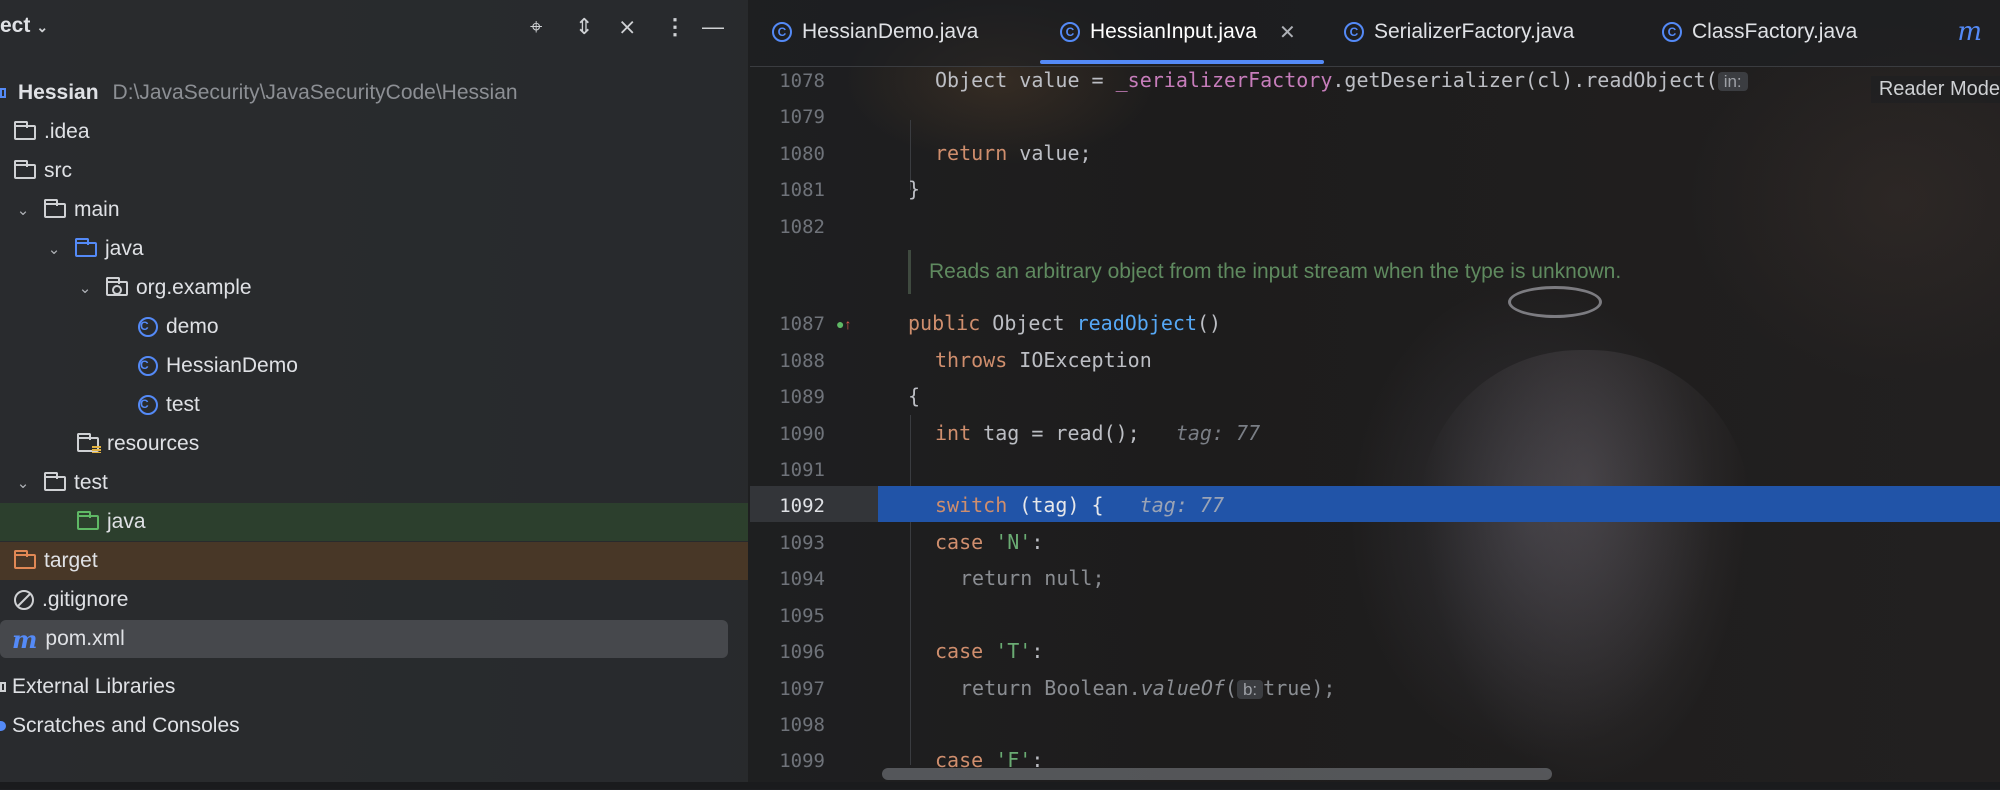  What do you see at coordinates (787, 761) in the screenshot?
I see `line-number: 1099` at bounding box center [787, 761].